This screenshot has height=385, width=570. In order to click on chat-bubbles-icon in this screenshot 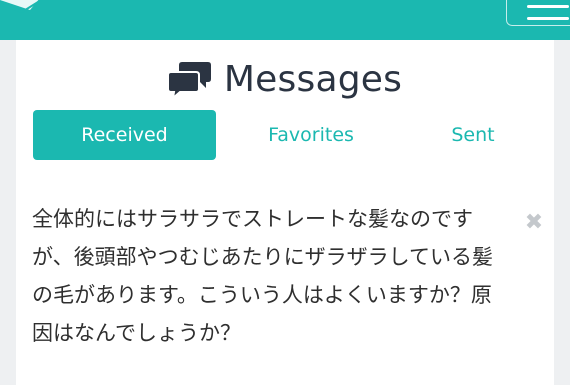, I will do `click(189, 81)`.